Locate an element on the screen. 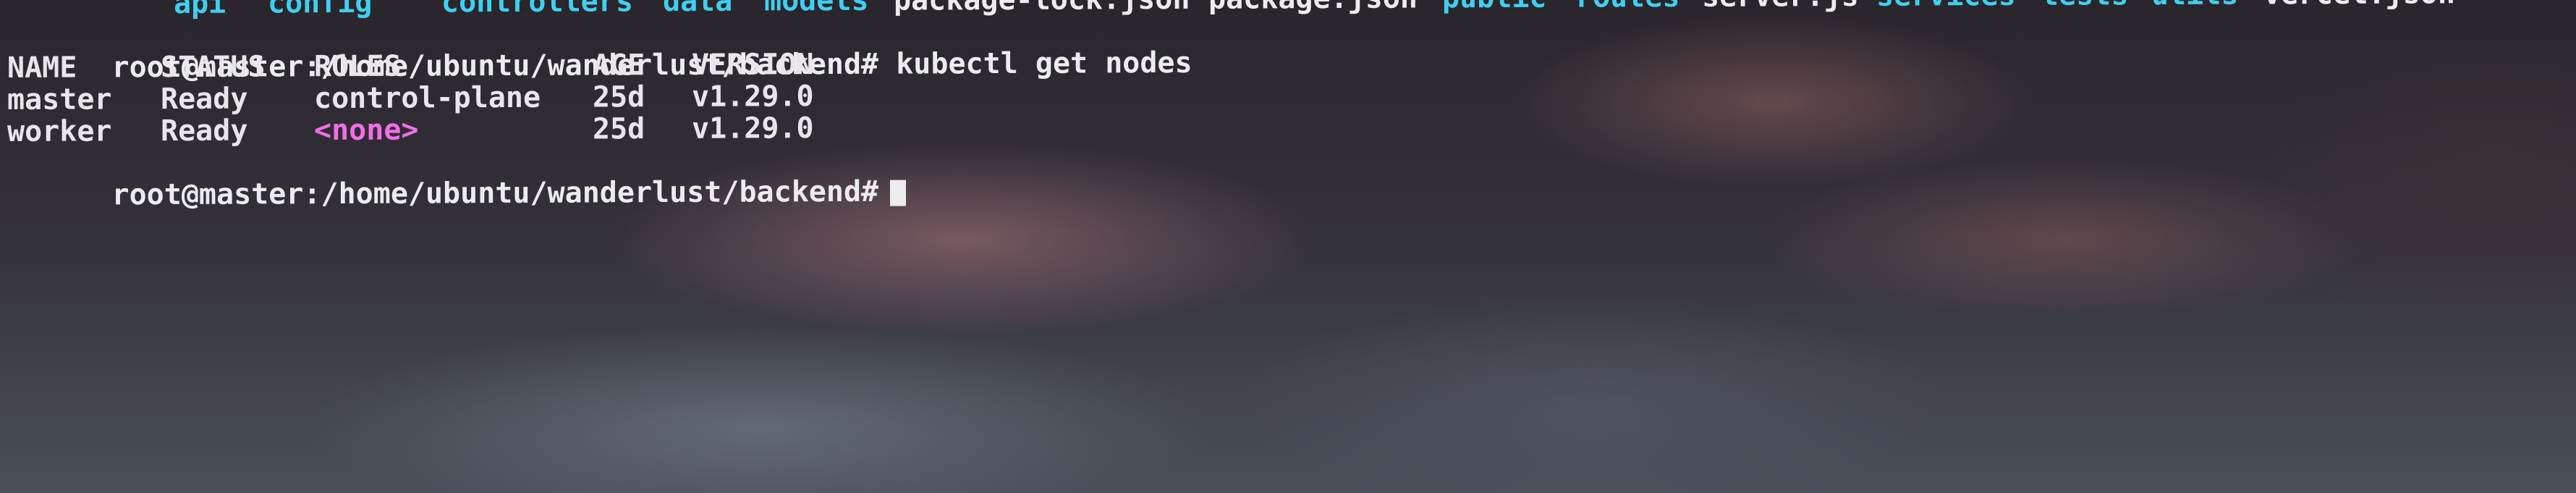  ls-item-public: public is located at coordinates (1494, 7).